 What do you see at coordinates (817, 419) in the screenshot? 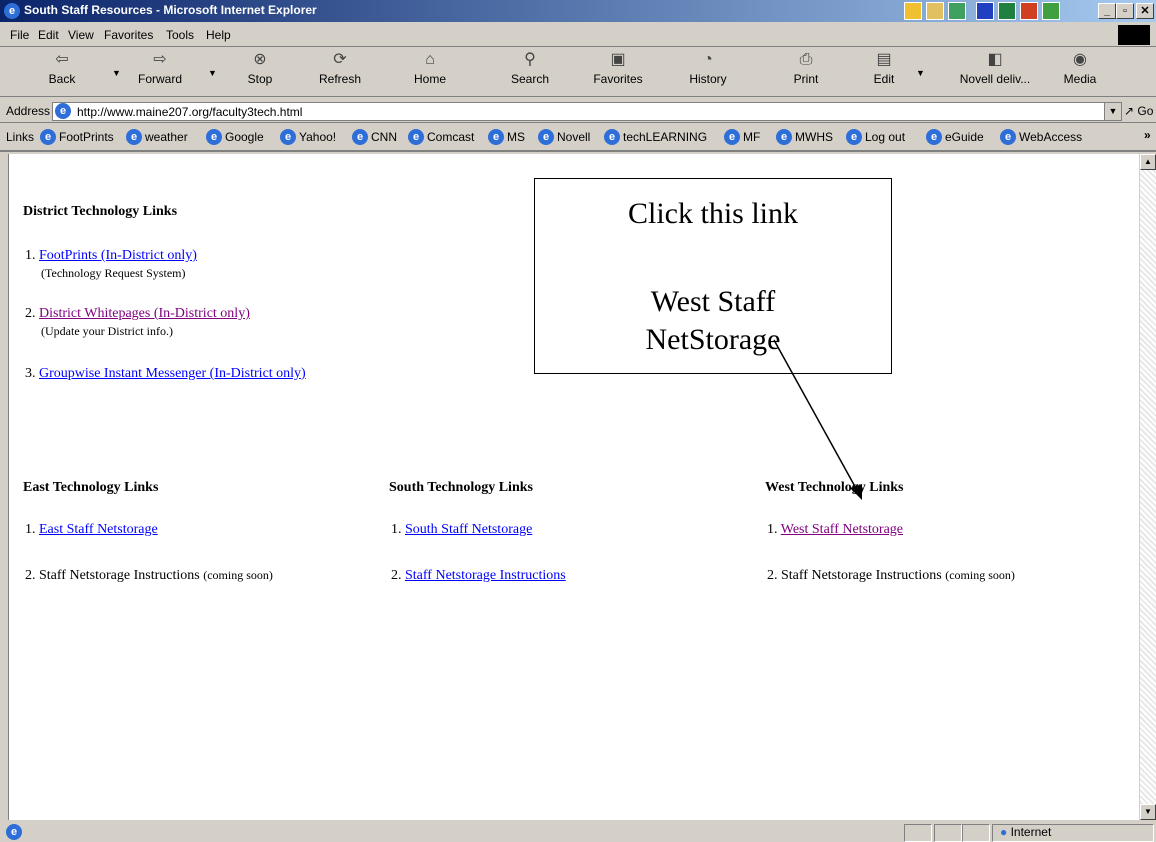
I see `callout-arrow` at bounding box center [817, 419].